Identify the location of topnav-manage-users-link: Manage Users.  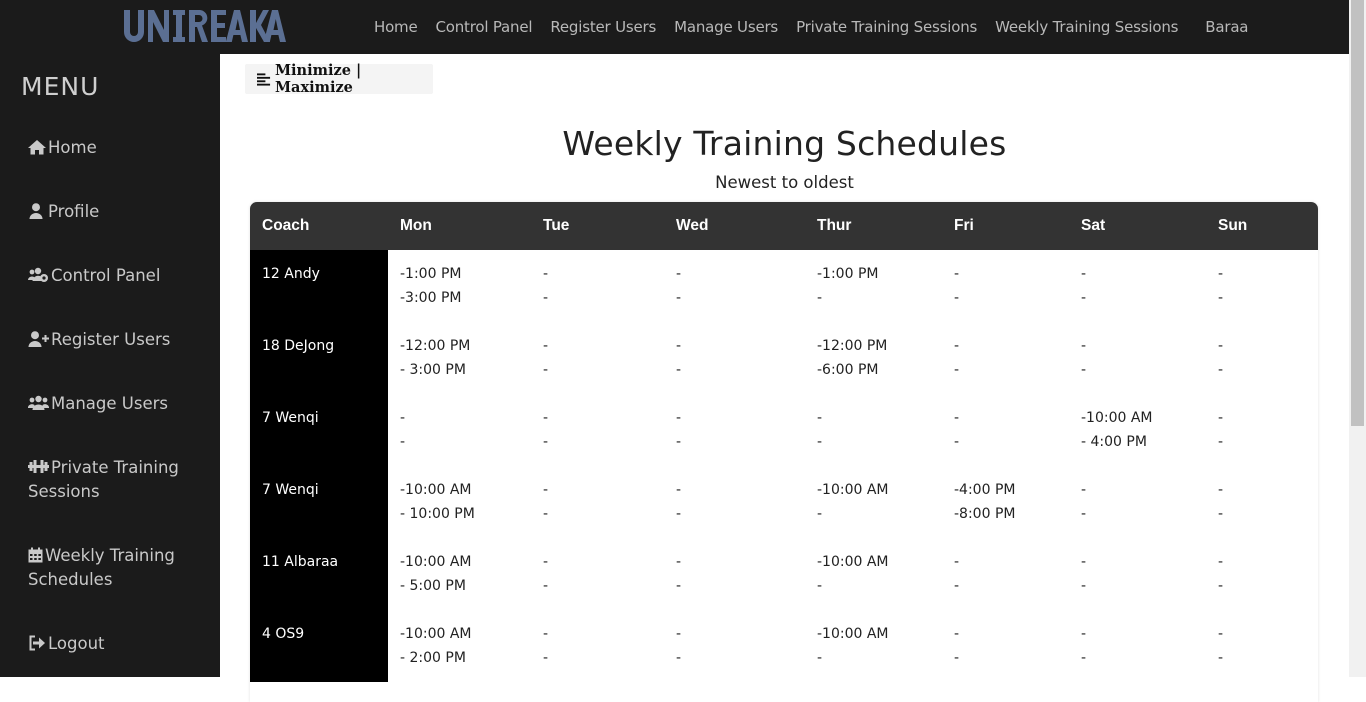
(726, 27).